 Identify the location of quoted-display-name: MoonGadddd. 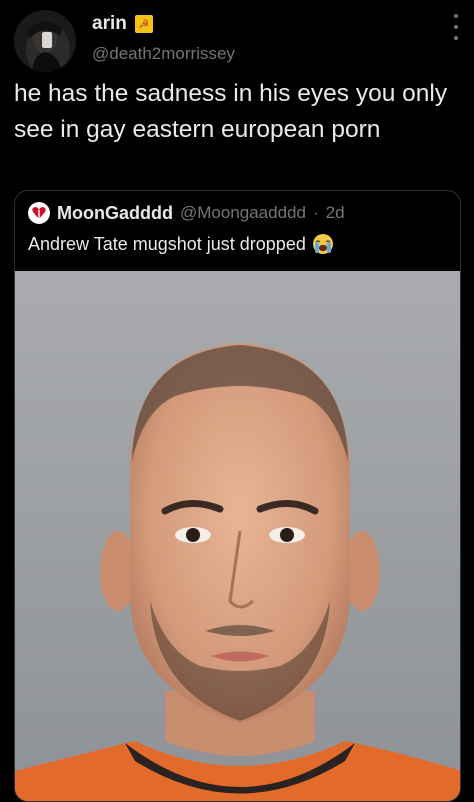
(115, 213).